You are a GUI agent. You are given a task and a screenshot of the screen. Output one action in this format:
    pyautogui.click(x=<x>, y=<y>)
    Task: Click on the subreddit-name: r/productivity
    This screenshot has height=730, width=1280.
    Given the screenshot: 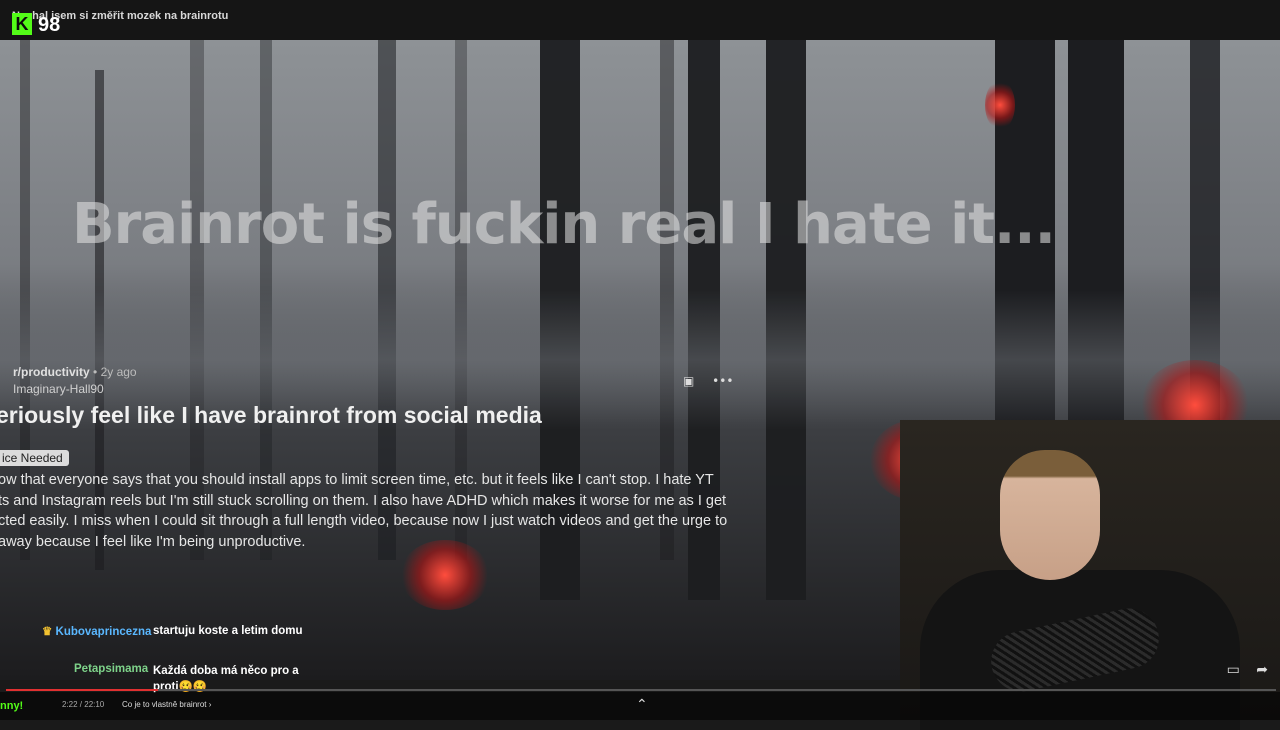 What is the action you would take?
    pyautogui.click(x=51, y=372)
    